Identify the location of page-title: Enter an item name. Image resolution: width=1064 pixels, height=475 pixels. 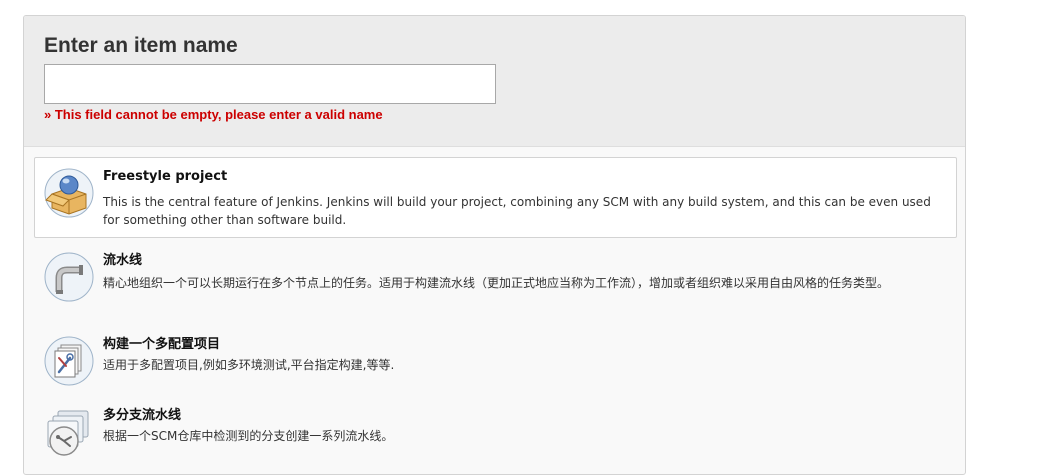
(141, 45).